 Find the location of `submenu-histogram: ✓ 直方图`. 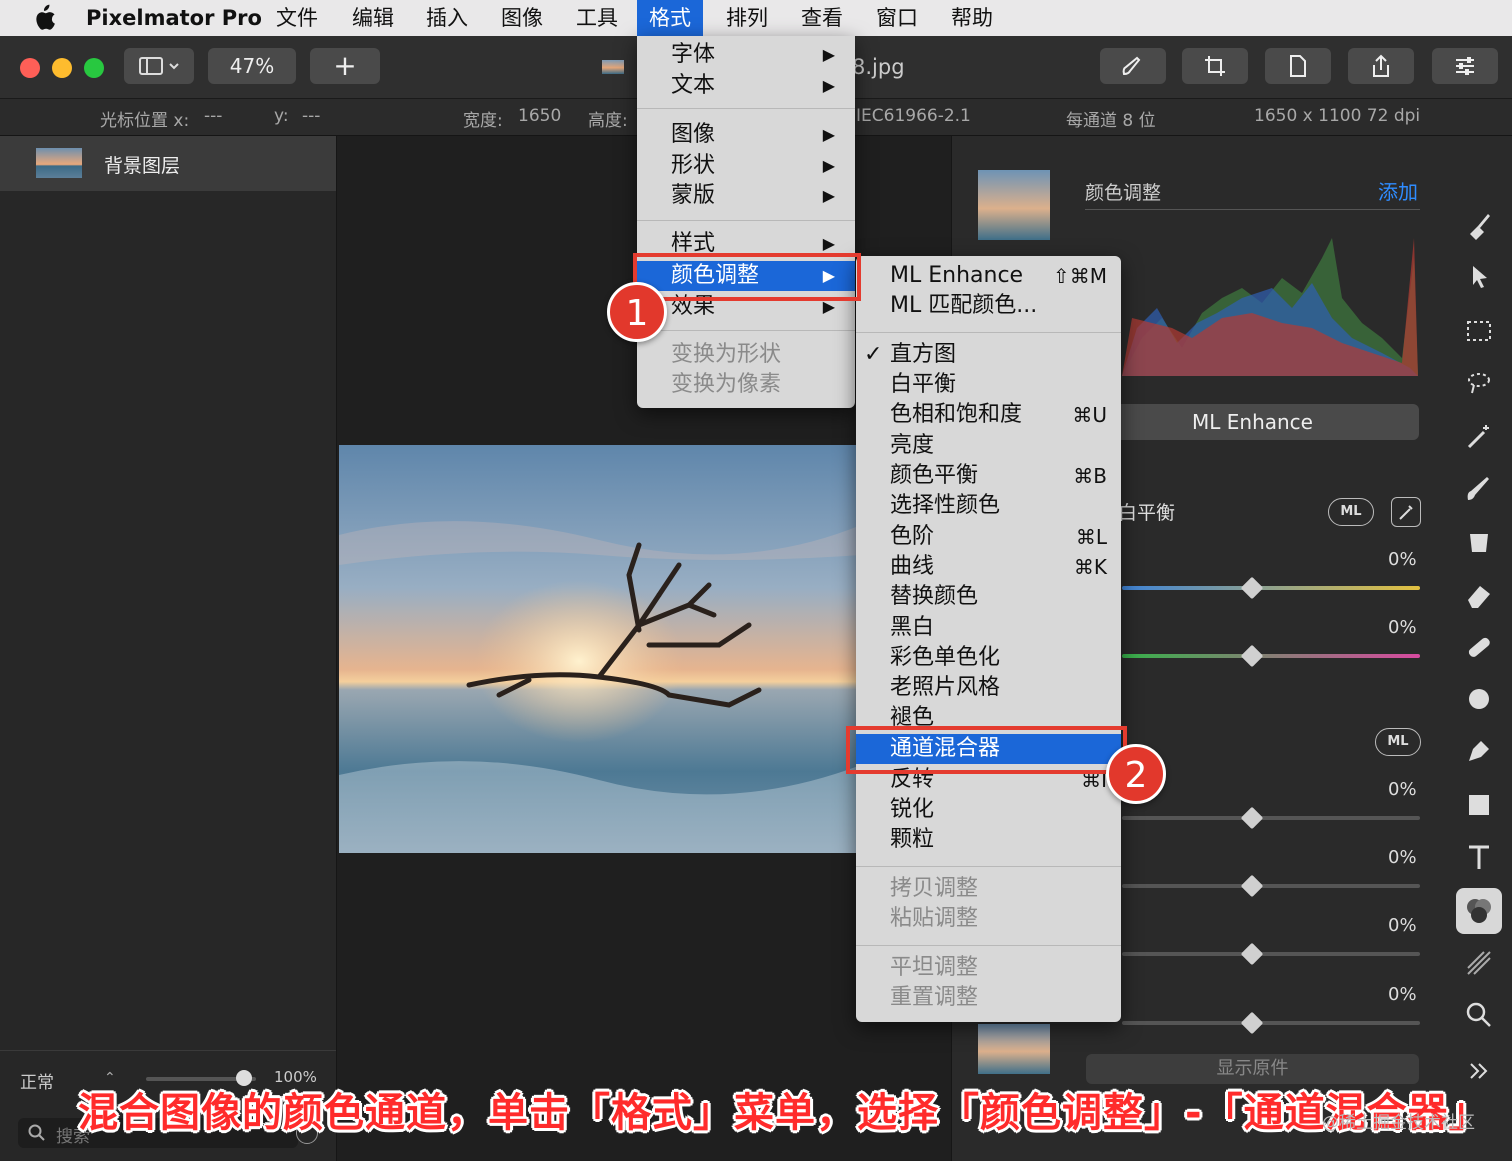

submenu-histogram: ✓ 直方图 is located at coordinates (988, 355).